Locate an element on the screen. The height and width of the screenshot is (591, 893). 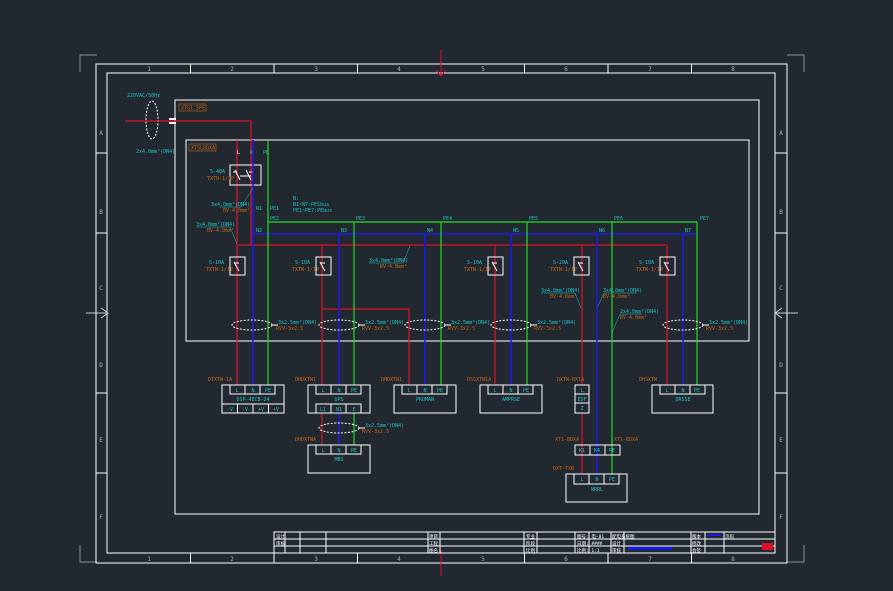
main-switch is located at coordinates (245, 175).